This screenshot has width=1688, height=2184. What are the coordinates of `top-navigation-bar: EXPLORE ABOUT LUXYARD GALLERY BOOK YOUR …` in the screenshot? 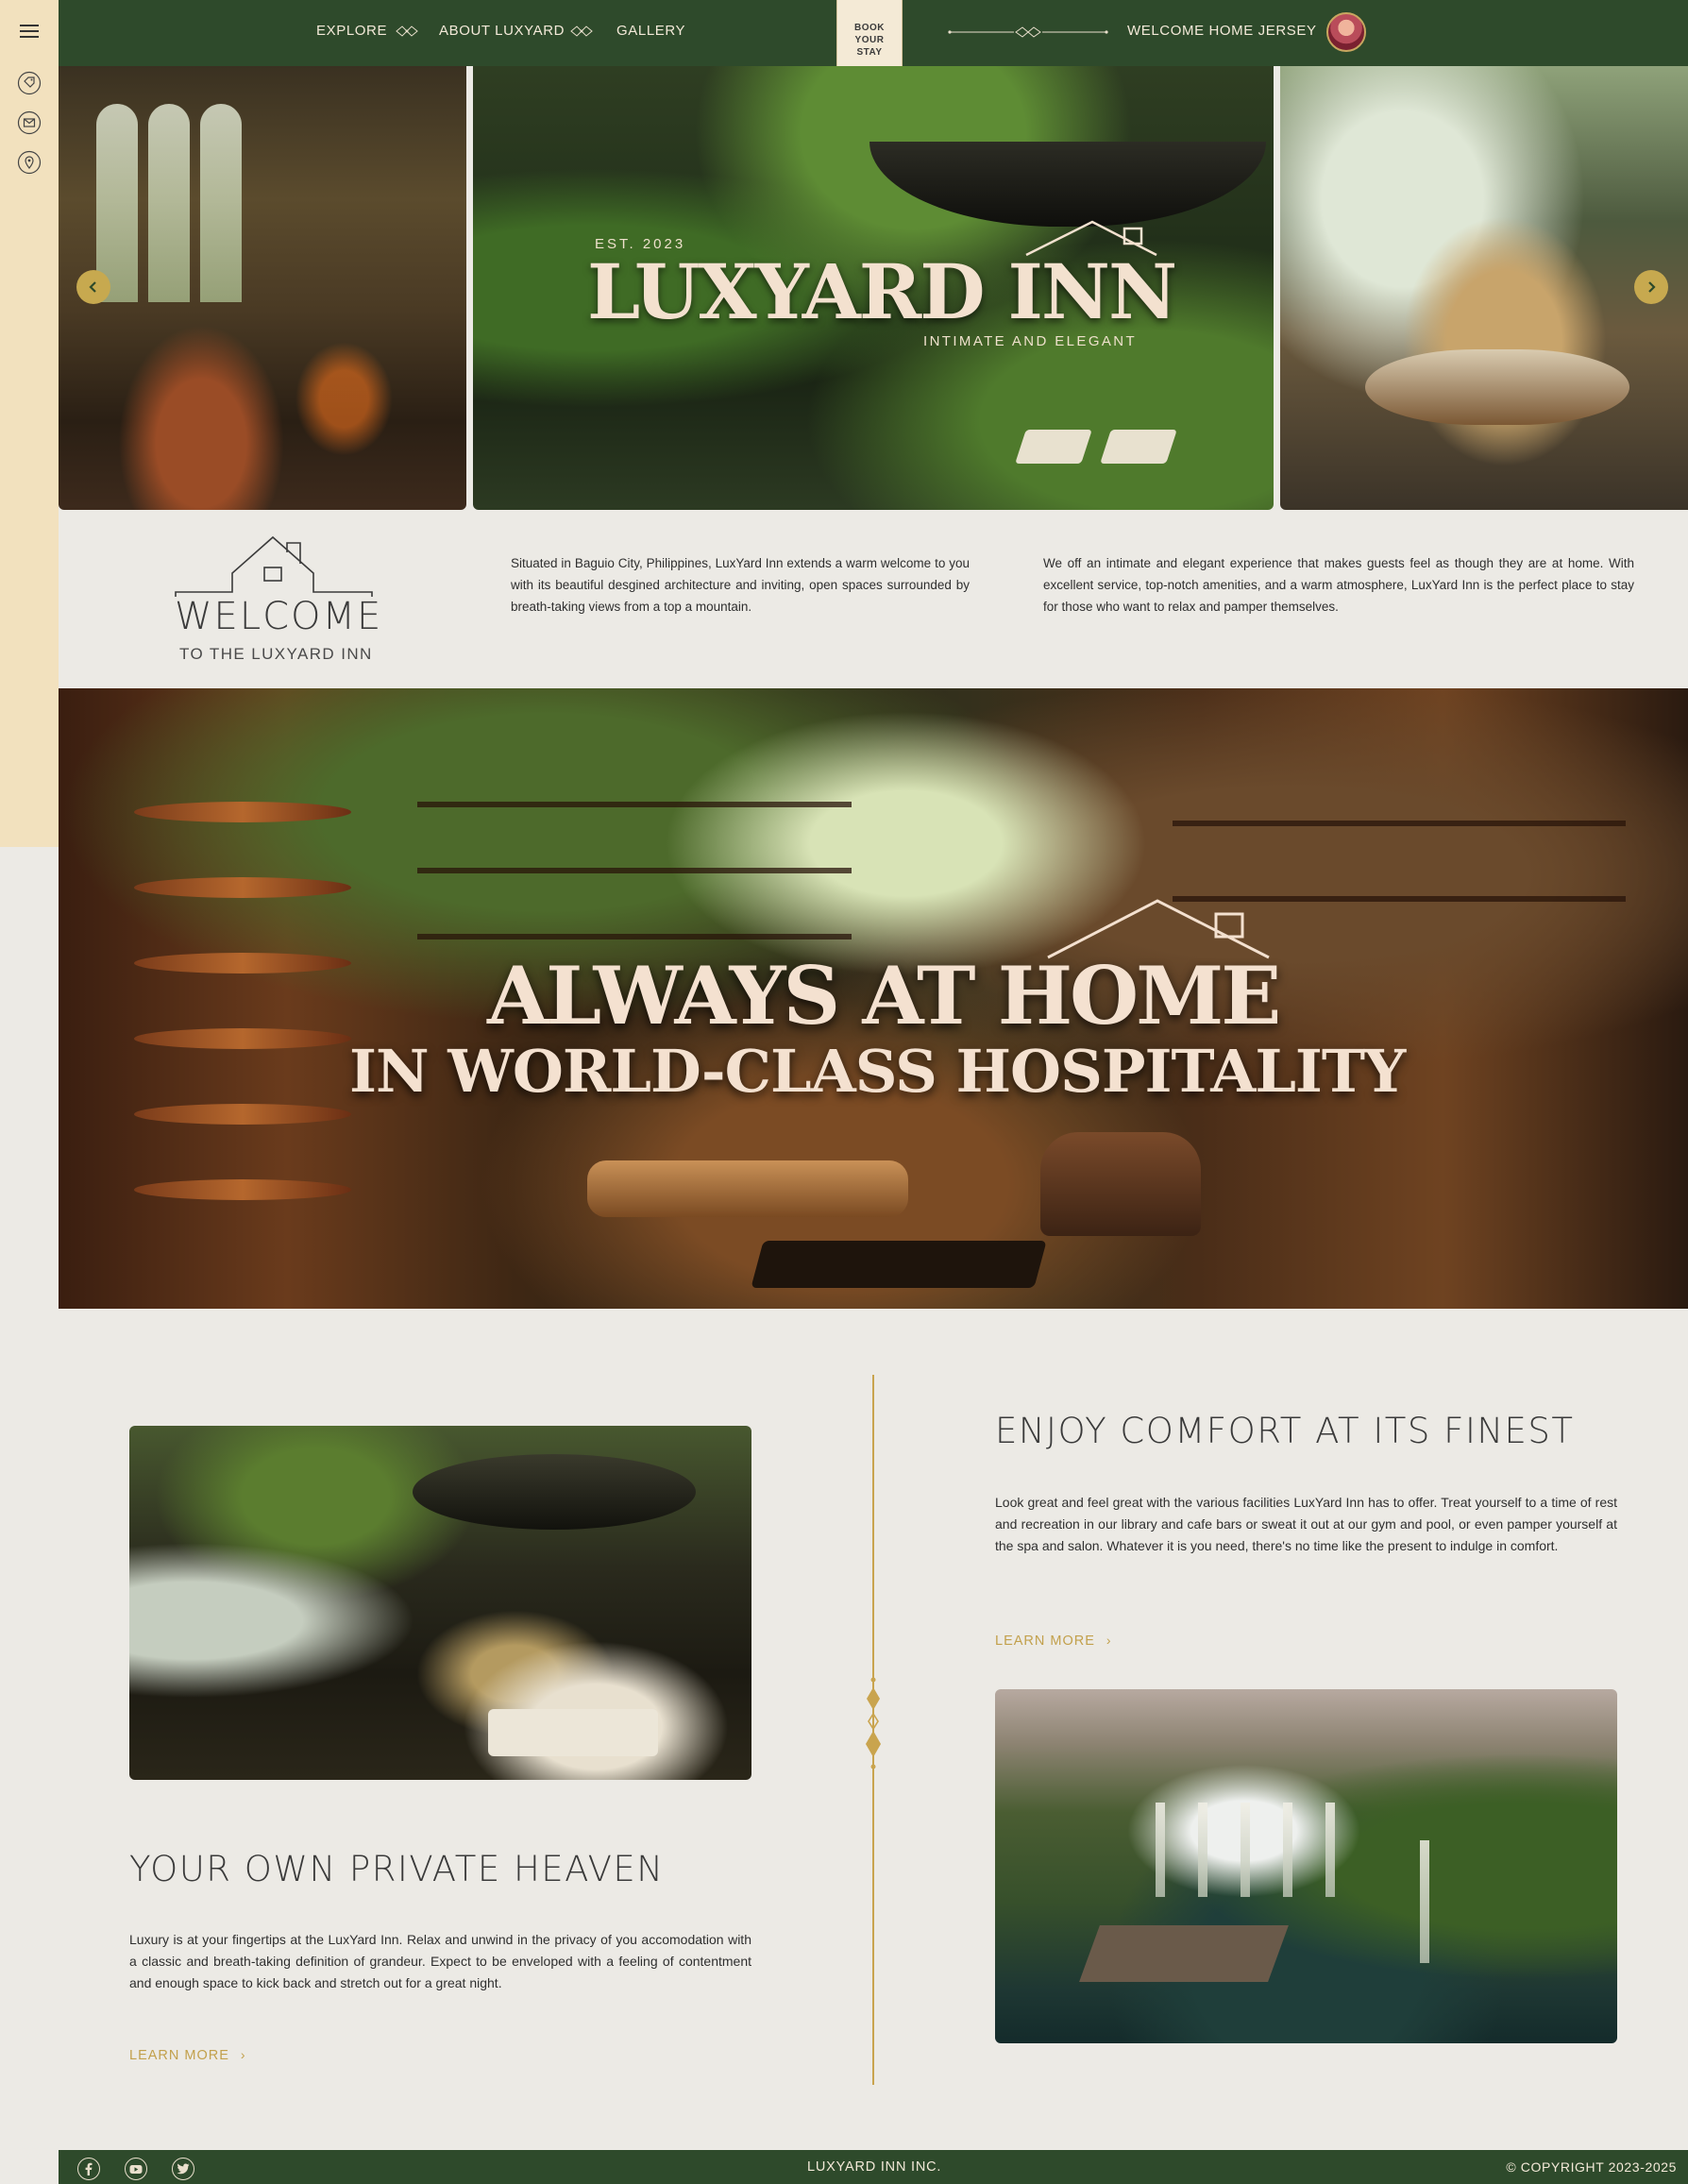 It's located at (874, 40).